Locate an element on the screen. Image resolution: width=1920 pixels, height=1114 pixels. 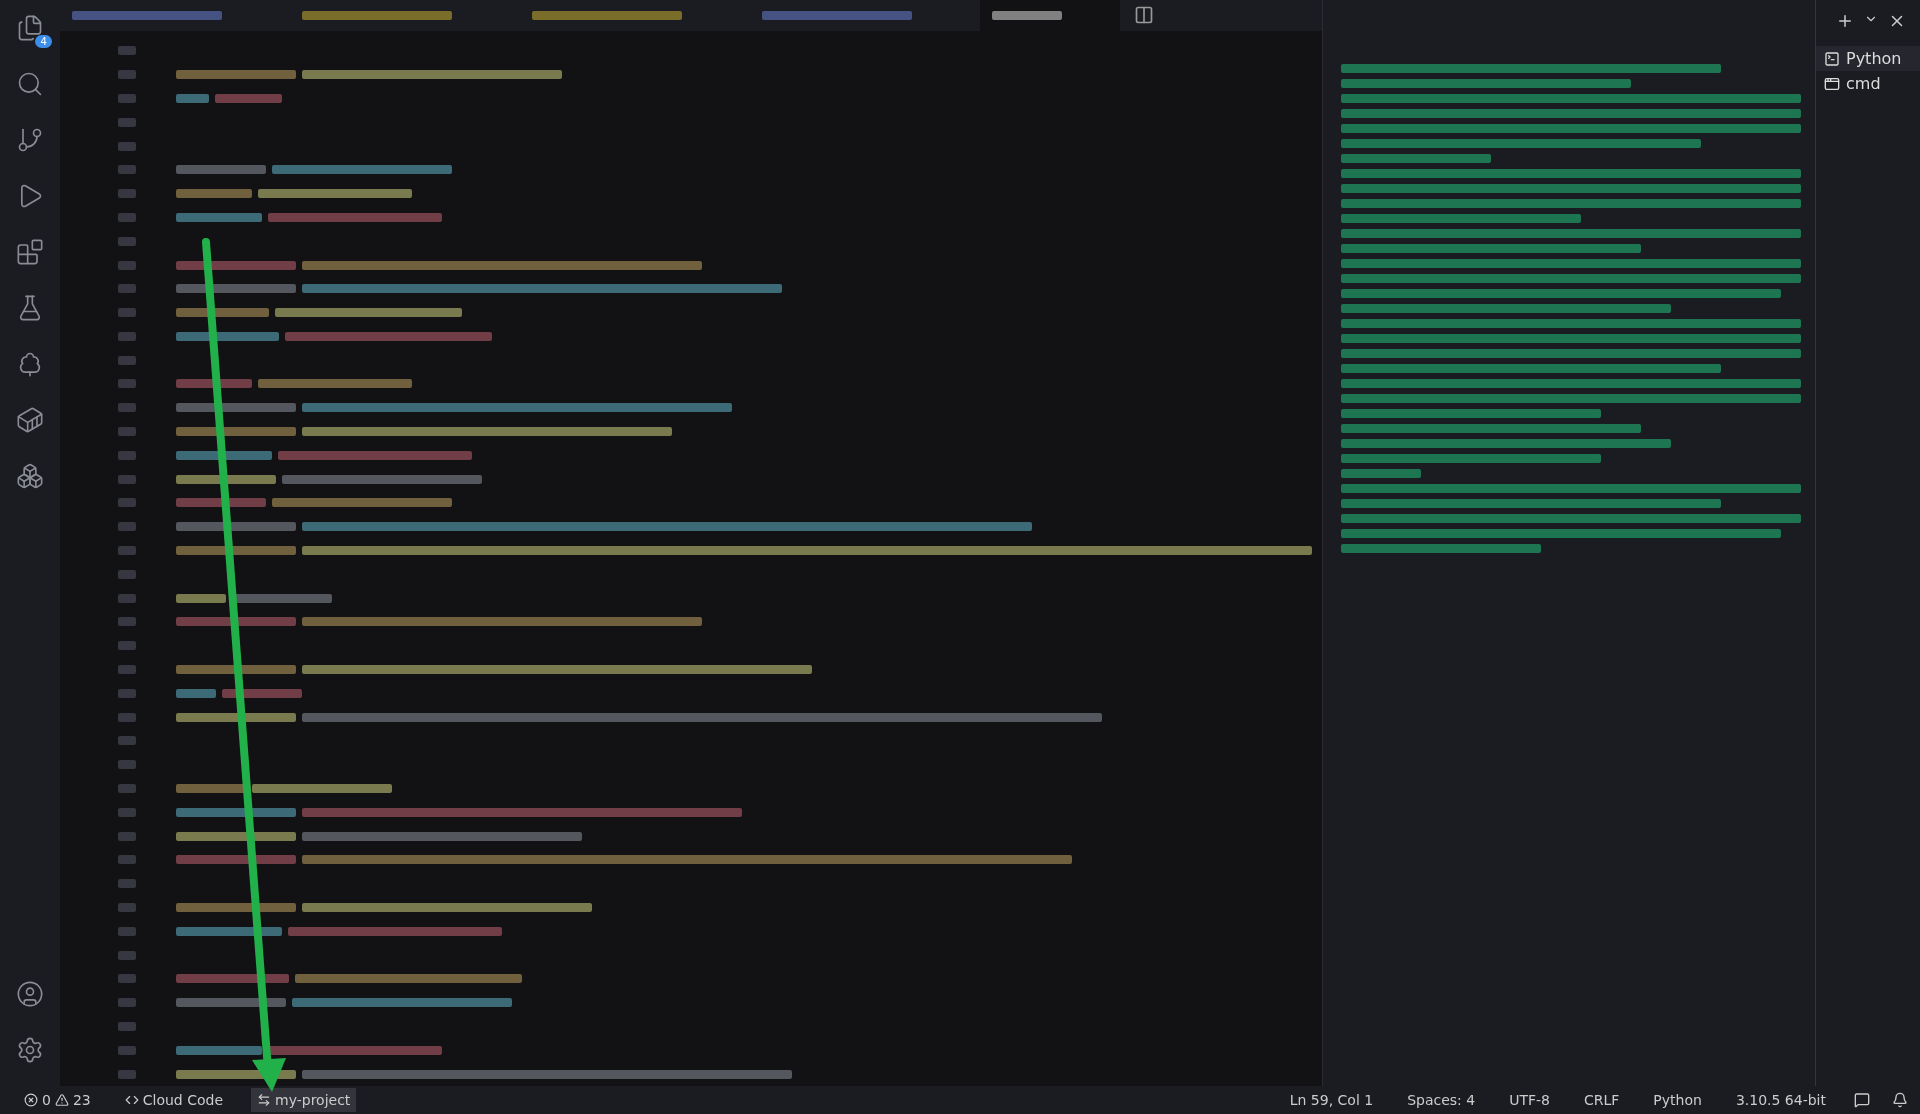
project-item: my-project is located at coordinates (304, 1100).